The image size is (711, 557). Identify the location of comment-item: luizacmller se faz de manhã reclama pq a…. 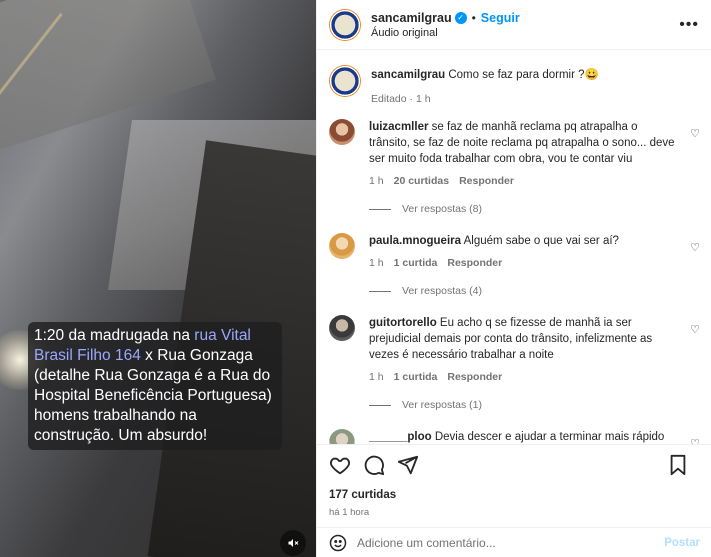
(514, 154).